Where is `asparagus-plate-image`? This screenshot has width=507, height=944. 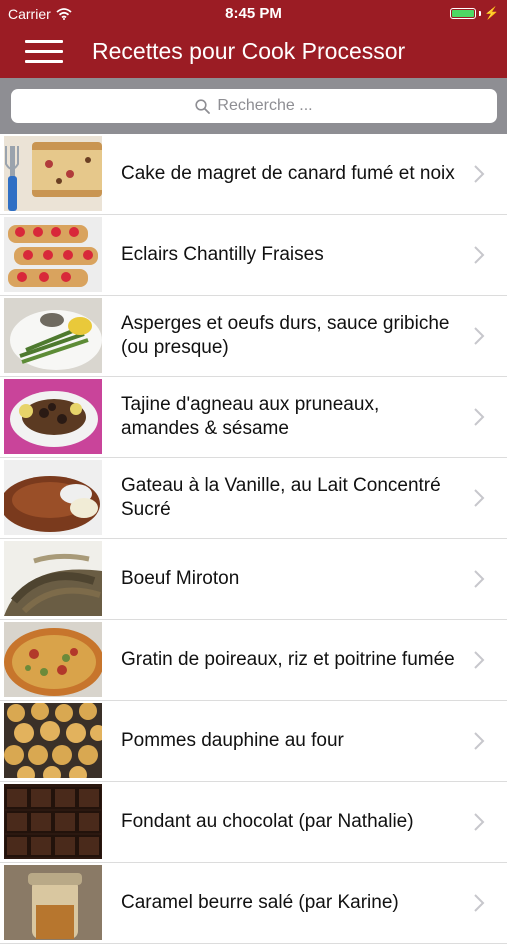 asparagus-plate-image is located at coordinates (53, 335).